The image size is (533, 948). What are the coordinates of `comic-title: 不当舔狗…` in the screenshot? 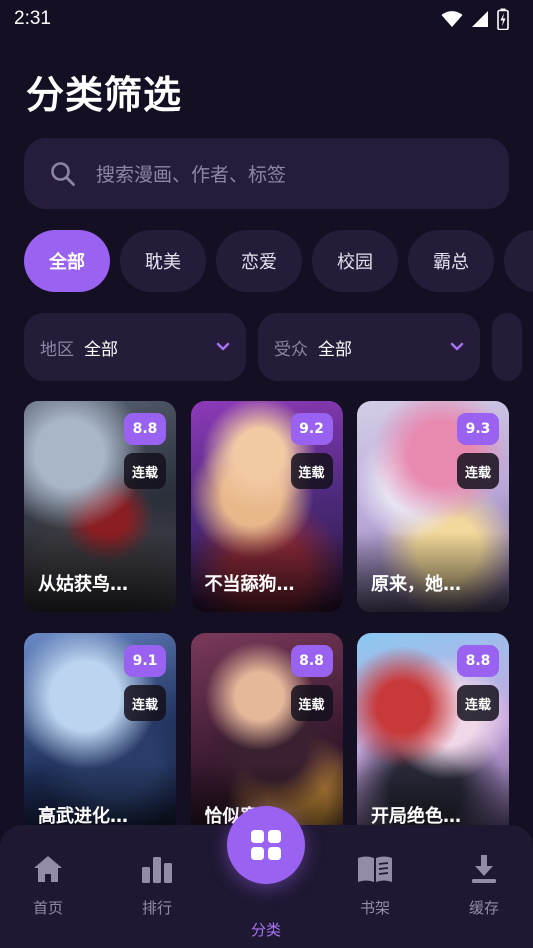 It's located at (249, 584).